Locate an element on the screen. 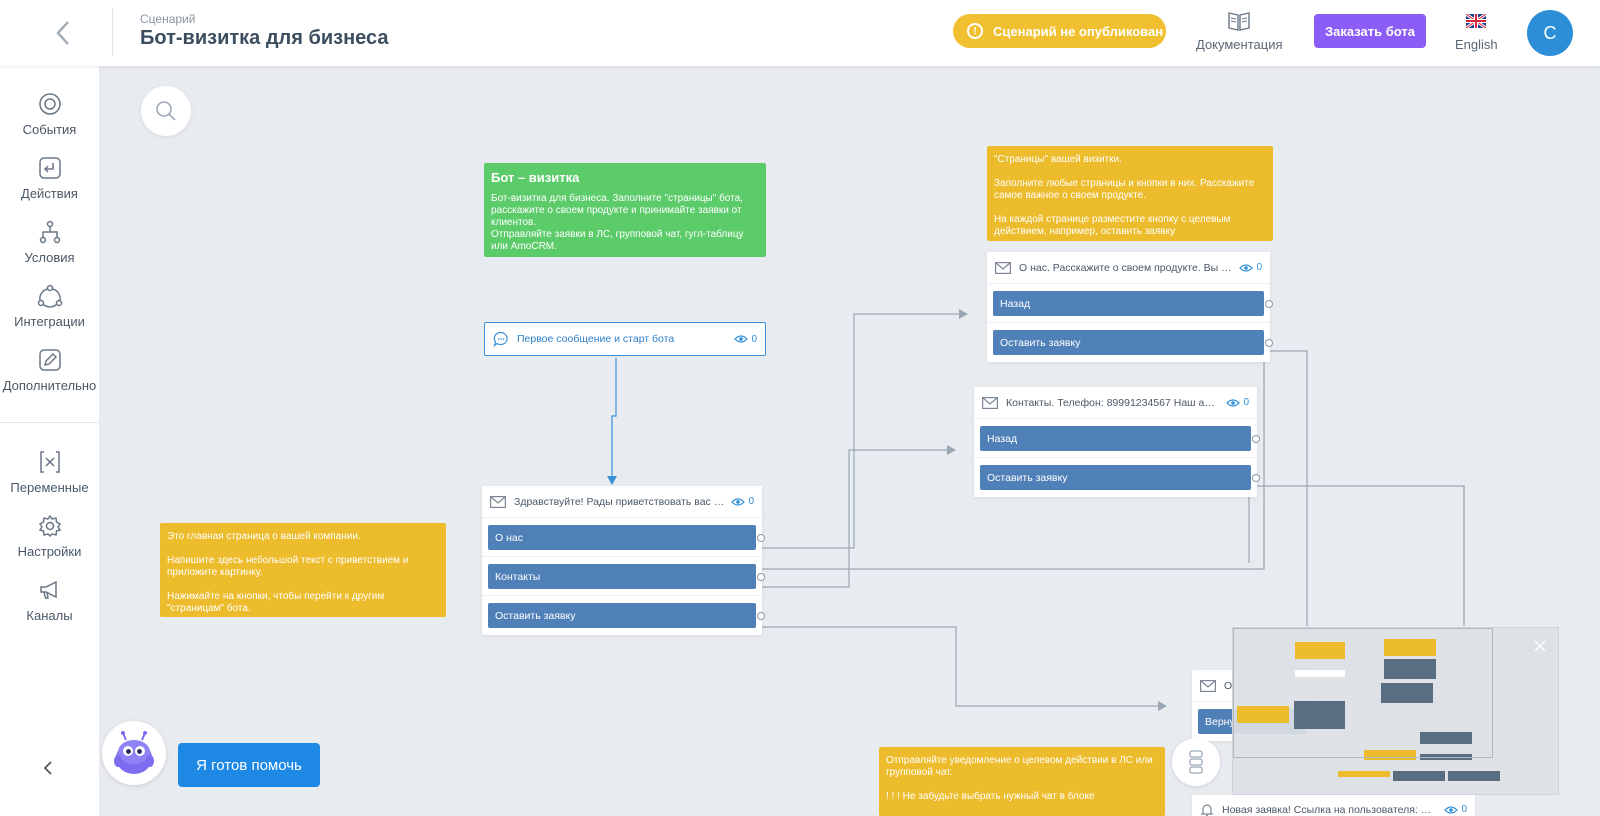 This screenshot has height=816, width=1600. assistant-avatar is located at coordinates (134, 753).